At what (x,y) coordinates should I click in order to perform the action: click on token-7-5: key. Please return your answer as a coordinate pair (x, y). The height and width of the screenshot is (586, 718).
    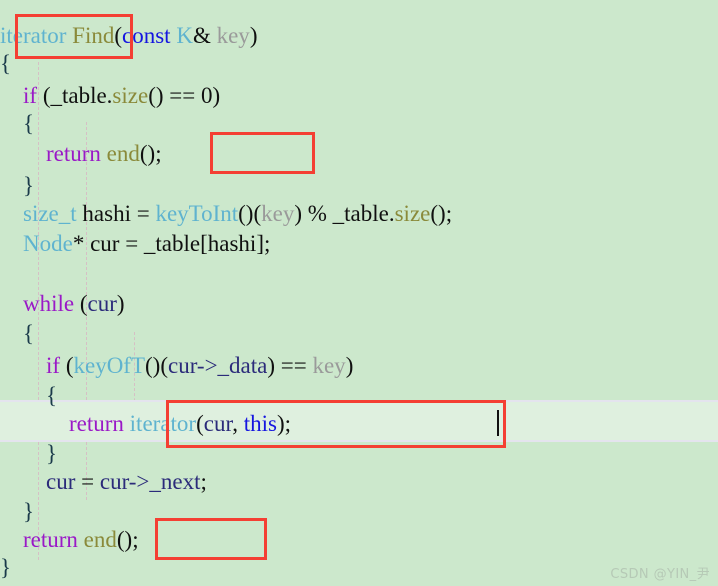
    Looking at the image, I should click on (278, 213).